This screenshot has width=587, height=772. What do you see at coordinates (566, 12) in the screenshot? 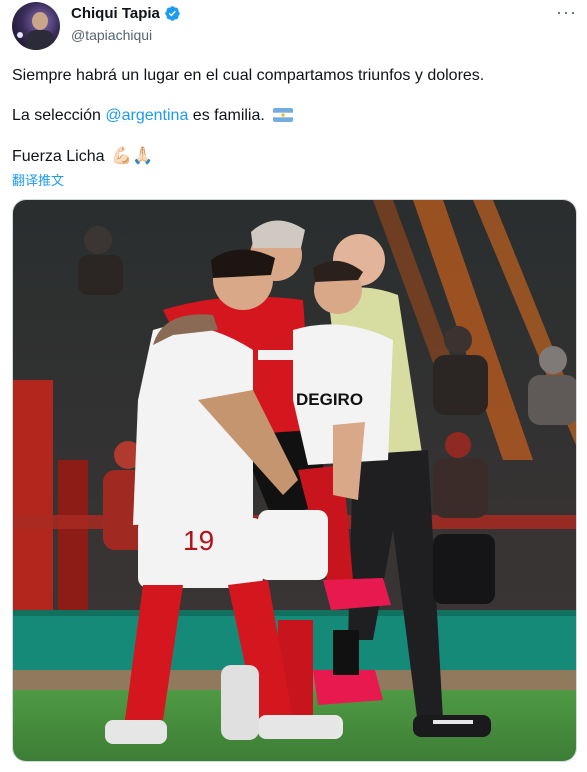
I see `more-options-icon: ···` at bounding box center [566, 12].